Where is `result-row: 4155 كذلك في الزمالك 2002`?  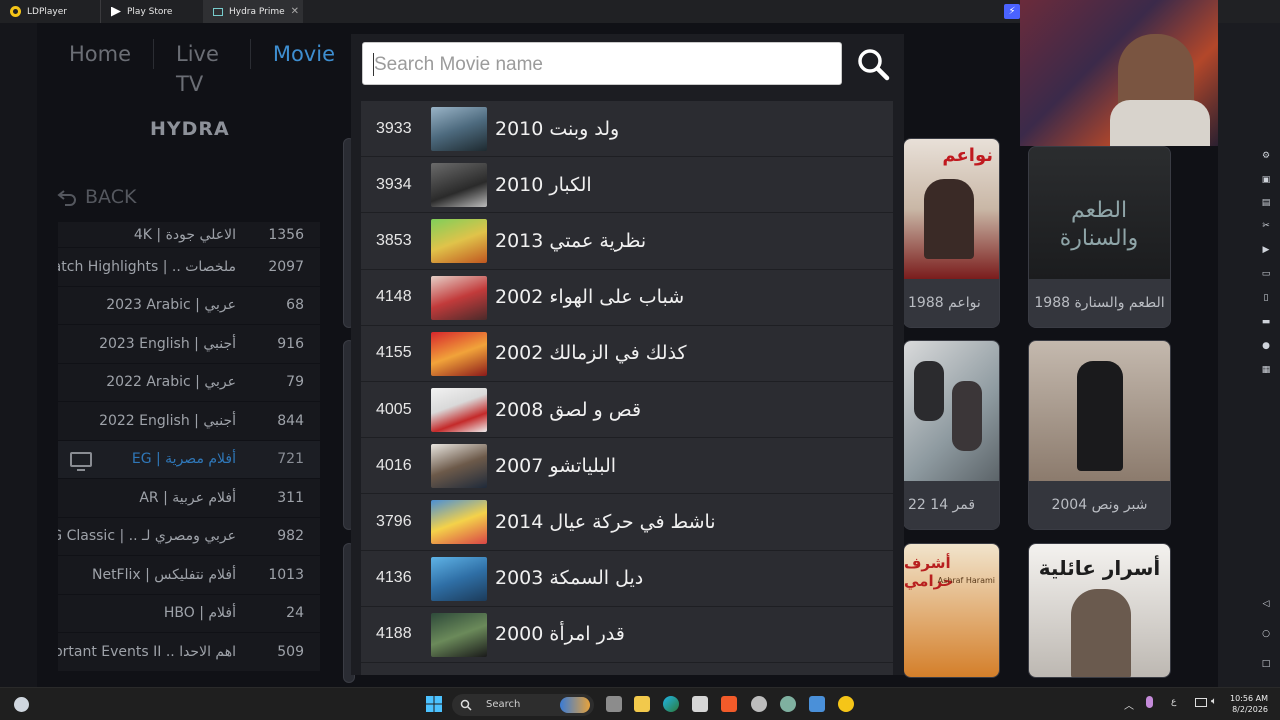
result-row: 4155 كذلك في الزمالك 2002 is located at coordinates (627, 354).